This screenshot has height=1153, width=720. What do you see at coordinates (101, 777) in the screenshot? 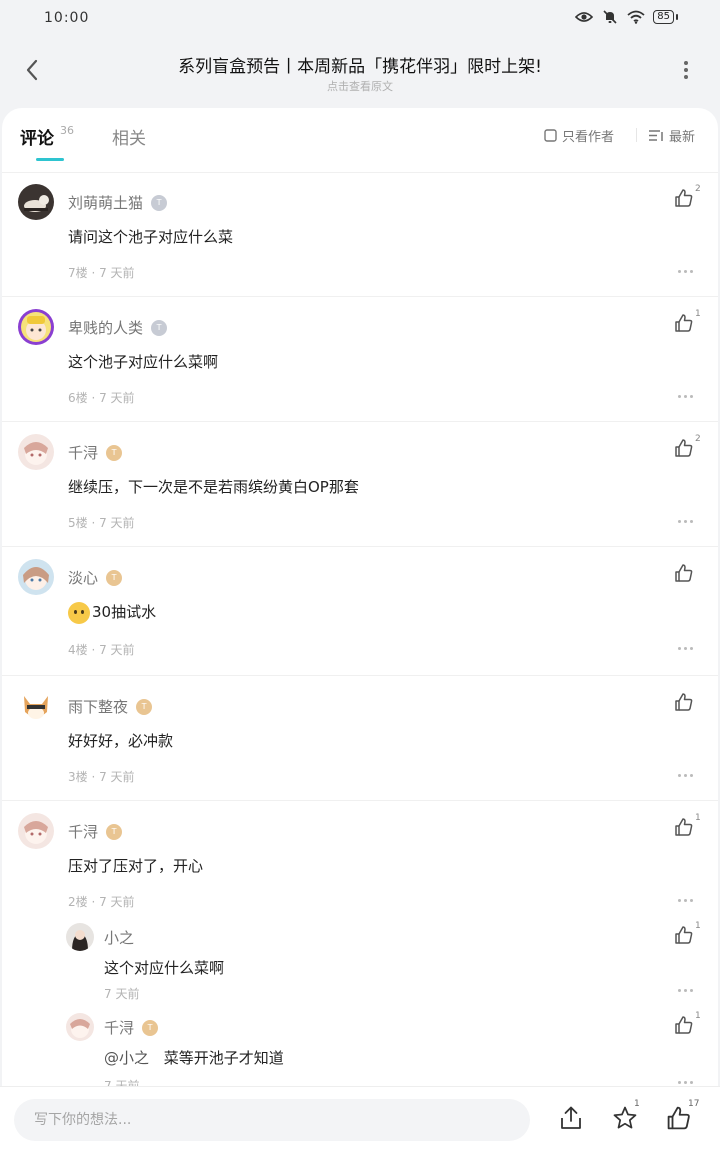
I see `comment-meta: 3楼 · 7 天前` at bounding box center [101, 777].